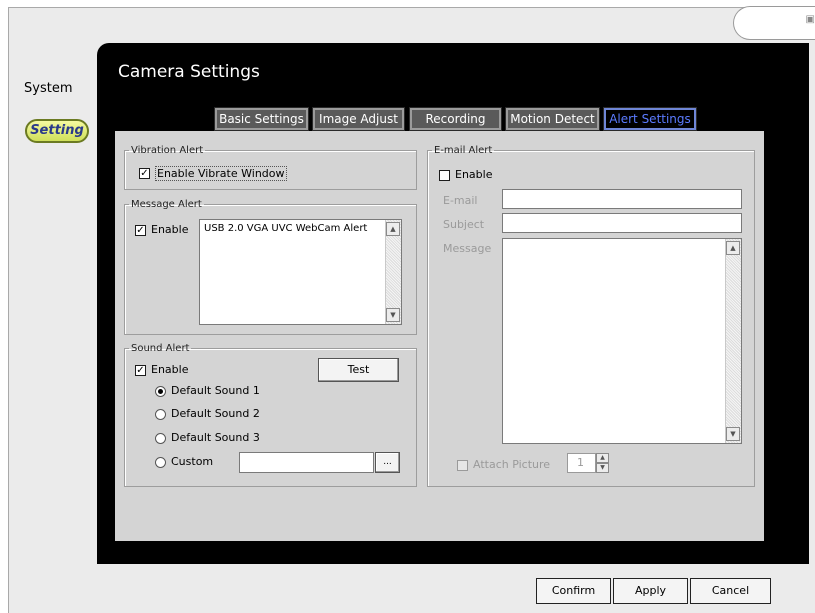 This screenshot has width=815, height=613. Describe the element at coordinates (160, 348) in the screenshot. I see `sound-alert-legend: Sound Alert` at that location.